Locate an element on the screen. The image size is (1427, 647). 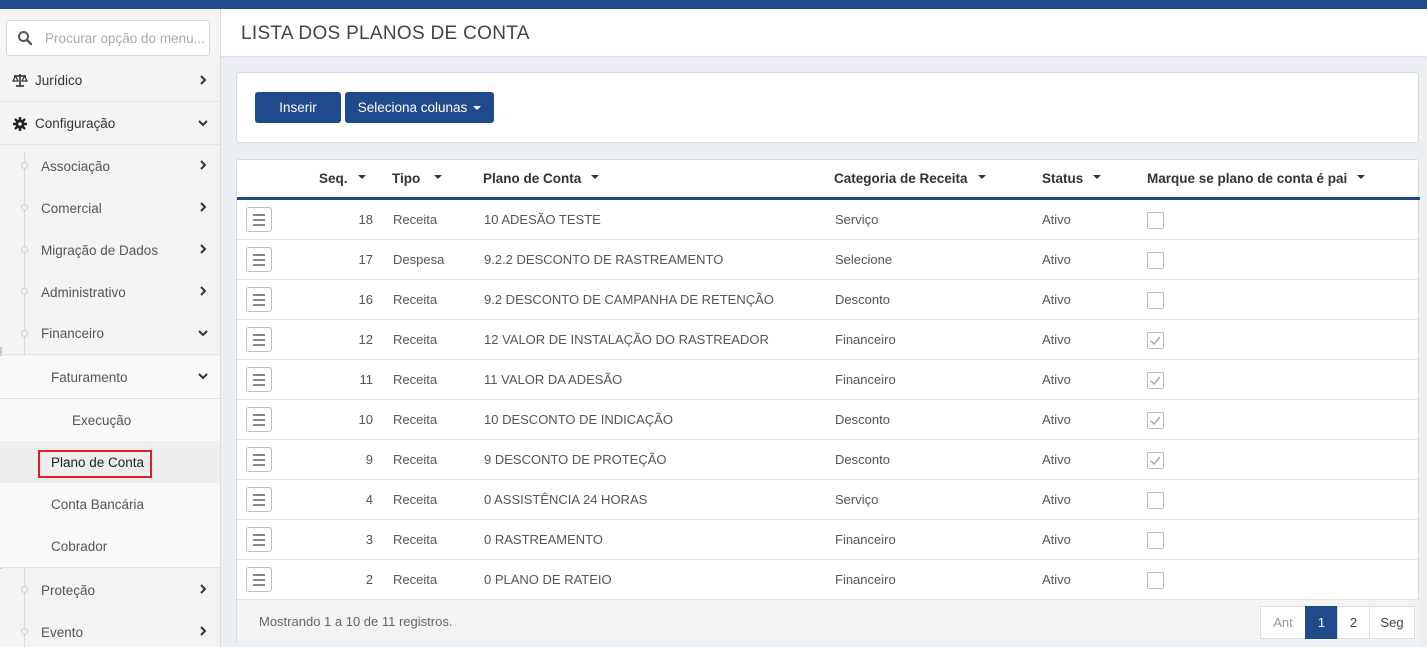
sidebar-item-execucao: Execução is located at coordinates (110, 420).